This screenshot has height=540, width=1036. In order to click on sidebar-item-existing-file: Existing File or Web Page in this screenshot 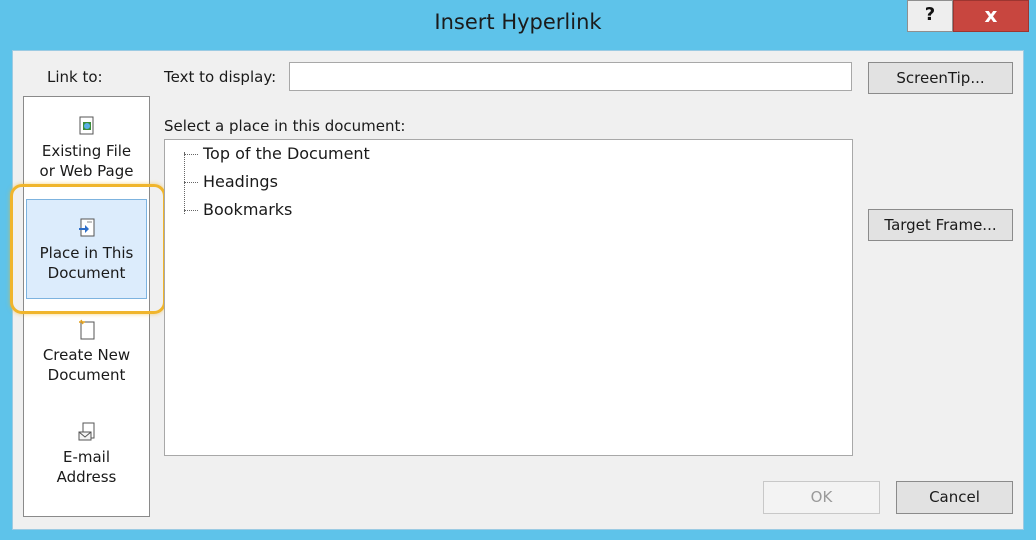, I will do `click(86, 148)`.